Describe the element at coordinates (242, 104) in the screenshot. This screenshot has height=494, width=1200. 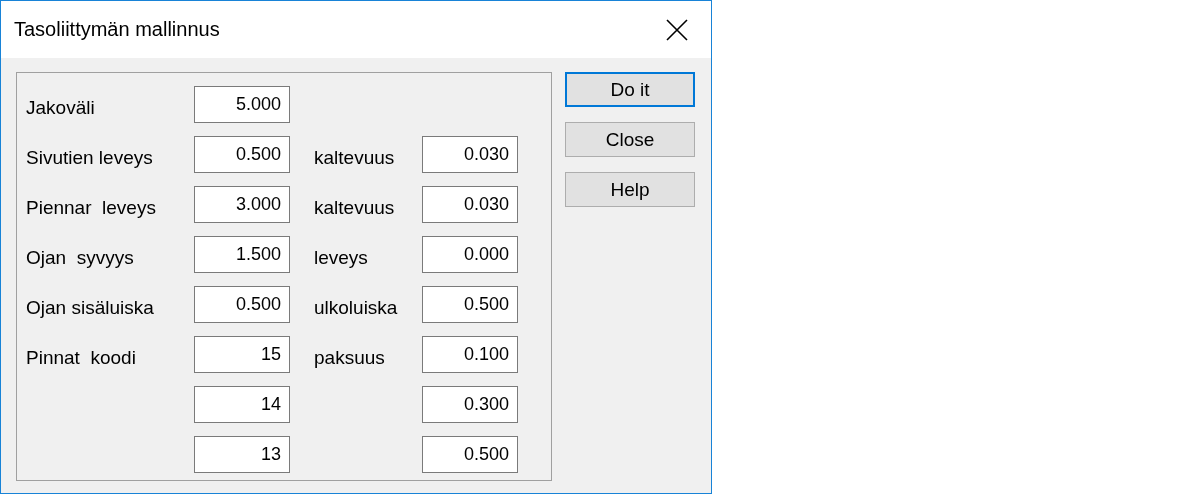
I see `input-field: 5.000` at that location.